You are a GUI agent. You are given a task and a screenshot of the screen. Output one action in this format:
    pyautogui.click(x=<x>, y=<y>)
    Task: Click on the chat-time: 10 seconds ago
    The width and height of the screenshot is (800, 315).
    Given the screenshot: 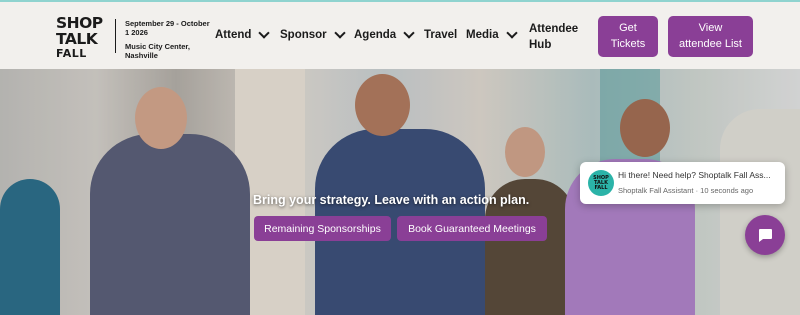 What is the action you would take?
    pyautogui.click(x=727, y=190)
    